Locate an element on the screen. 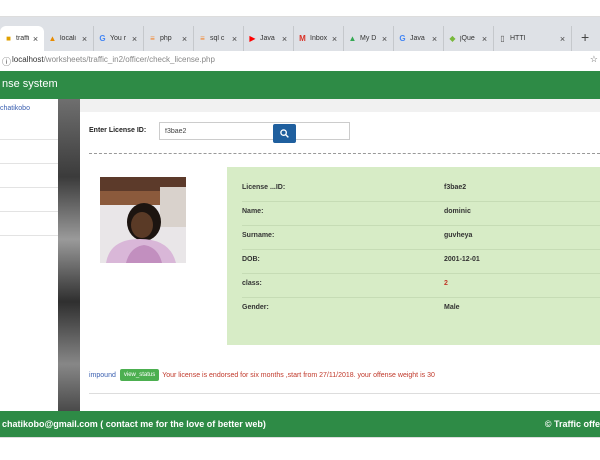 Image resolution: width=600 pixels, height=460 pixels. detail-row: Surname: guvheya is located at coordinates (421, 237).